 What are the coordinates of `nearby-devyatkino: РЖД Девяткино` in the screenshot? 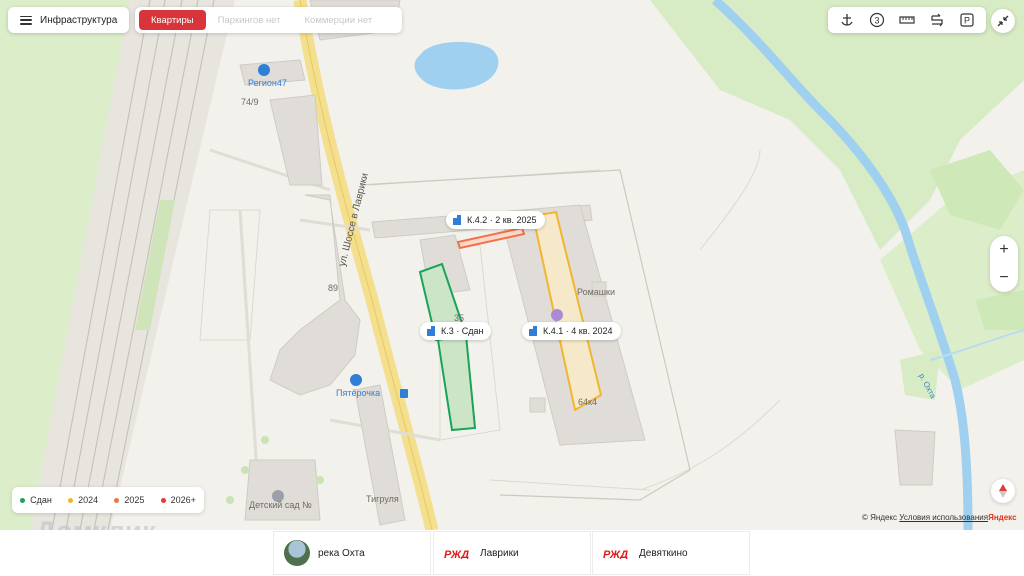 It's located at (671, 553).